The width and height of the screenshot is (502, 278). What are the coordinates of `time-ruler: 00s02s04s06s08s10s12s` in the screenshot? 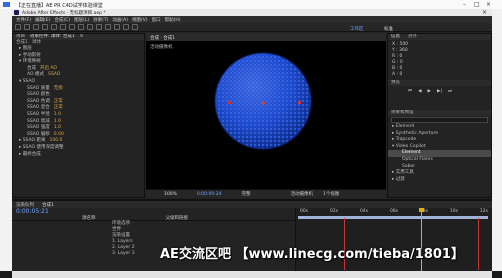 It's located at (394, 211).